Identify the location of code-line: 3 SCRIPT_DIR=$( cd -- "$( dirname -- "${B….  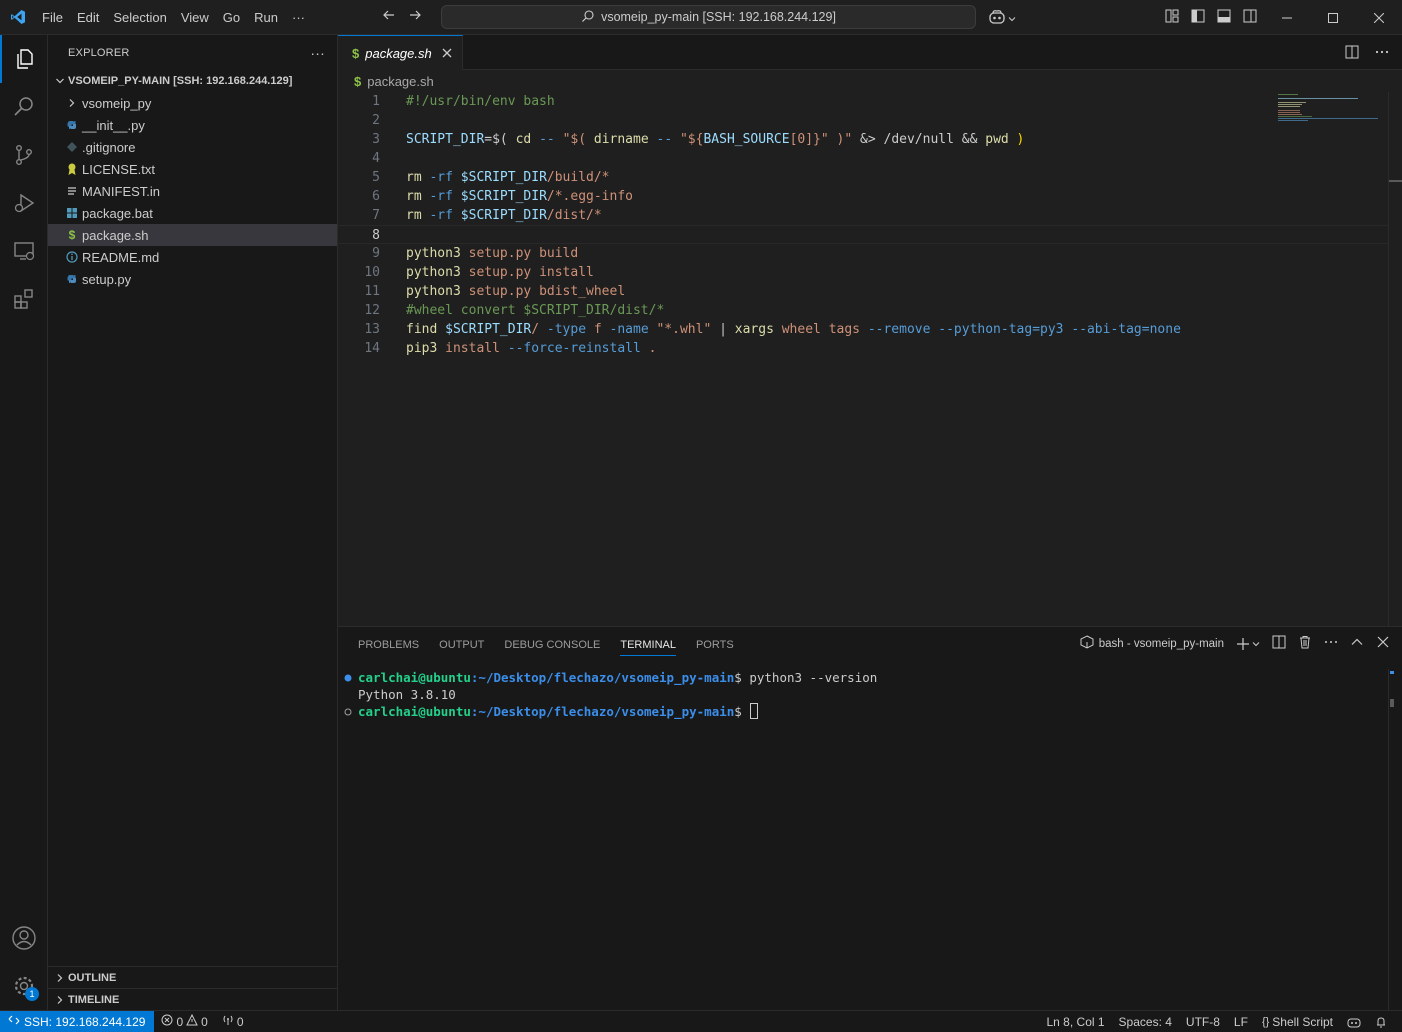
(863, 139).